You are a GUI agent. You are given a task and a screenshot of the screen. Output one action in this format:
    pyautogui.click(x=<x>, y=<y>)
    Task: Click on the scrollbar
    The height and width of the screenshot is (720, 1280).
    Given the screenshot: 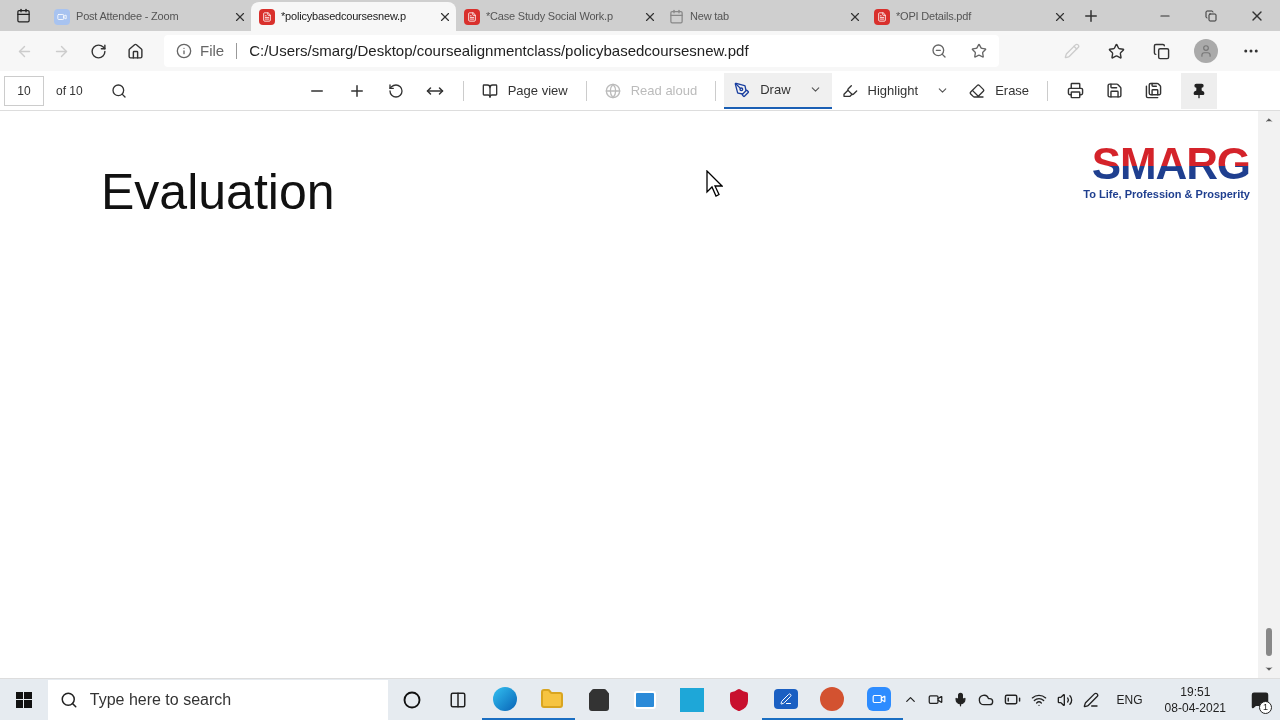 What is the action you would take?
    pyautogui.click(x=1269, y=394)
    